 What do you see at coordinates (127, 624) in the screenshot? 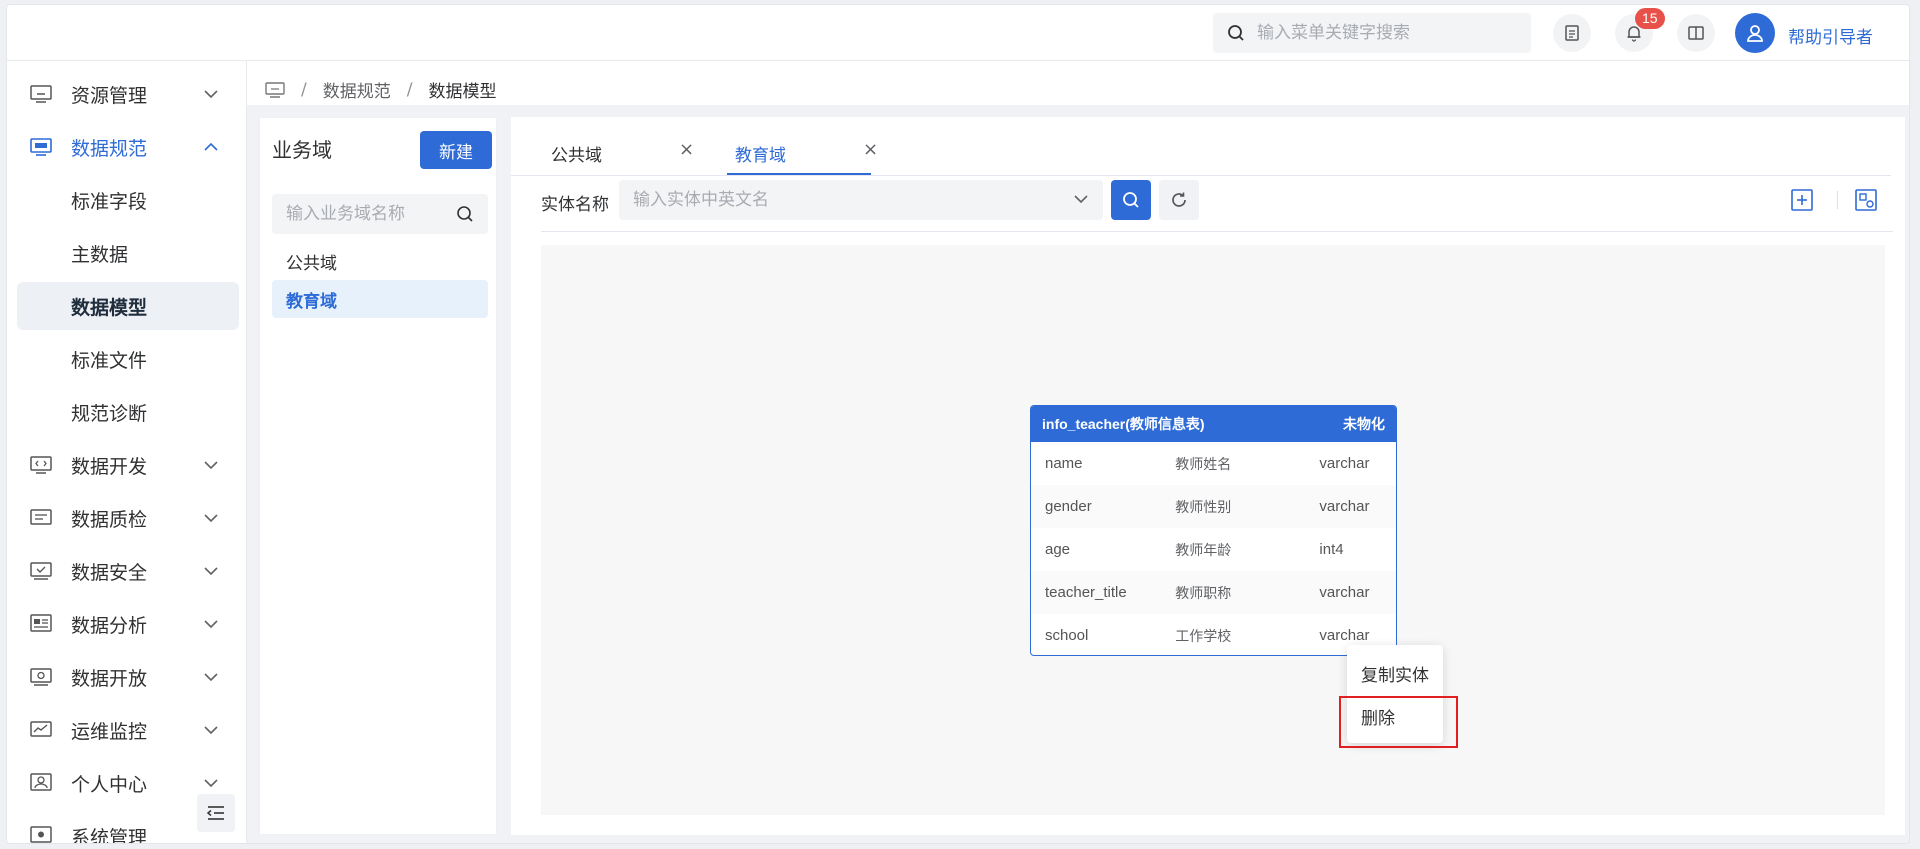
I see `sidebar-item-data-analysis: 数据分析` at bounding box center [127, 624].